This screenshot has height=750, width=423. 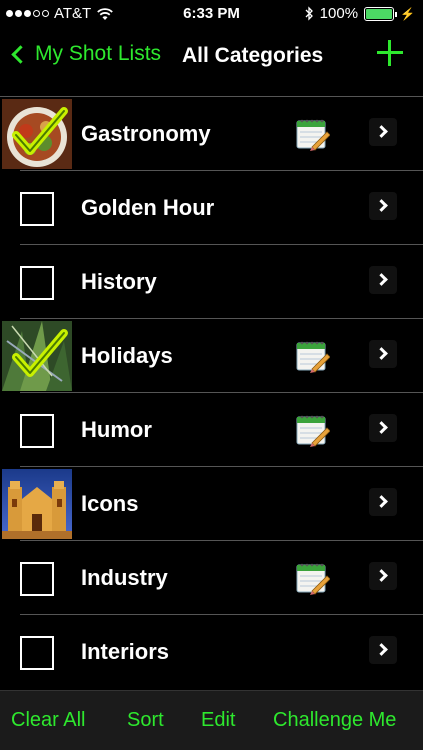 What do you see at coordinates (253, 55) in the screenshot?
I see `page-title: All Categories` at bounding box center [253, 55].